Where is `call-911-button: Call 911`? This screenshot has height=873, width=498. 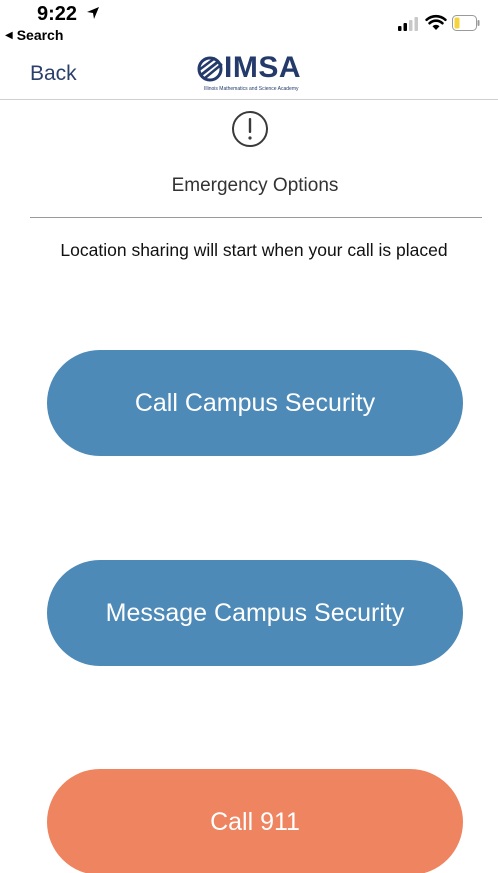 call-911-button: Call 911 is located at coordinates (255, 821).